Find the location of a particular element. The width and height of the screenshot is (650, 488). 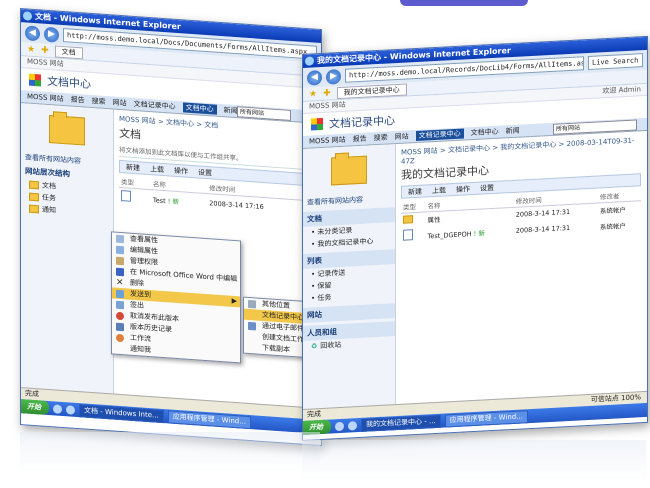

nav-item-label: 文档 is located at coordinates (49, 186).